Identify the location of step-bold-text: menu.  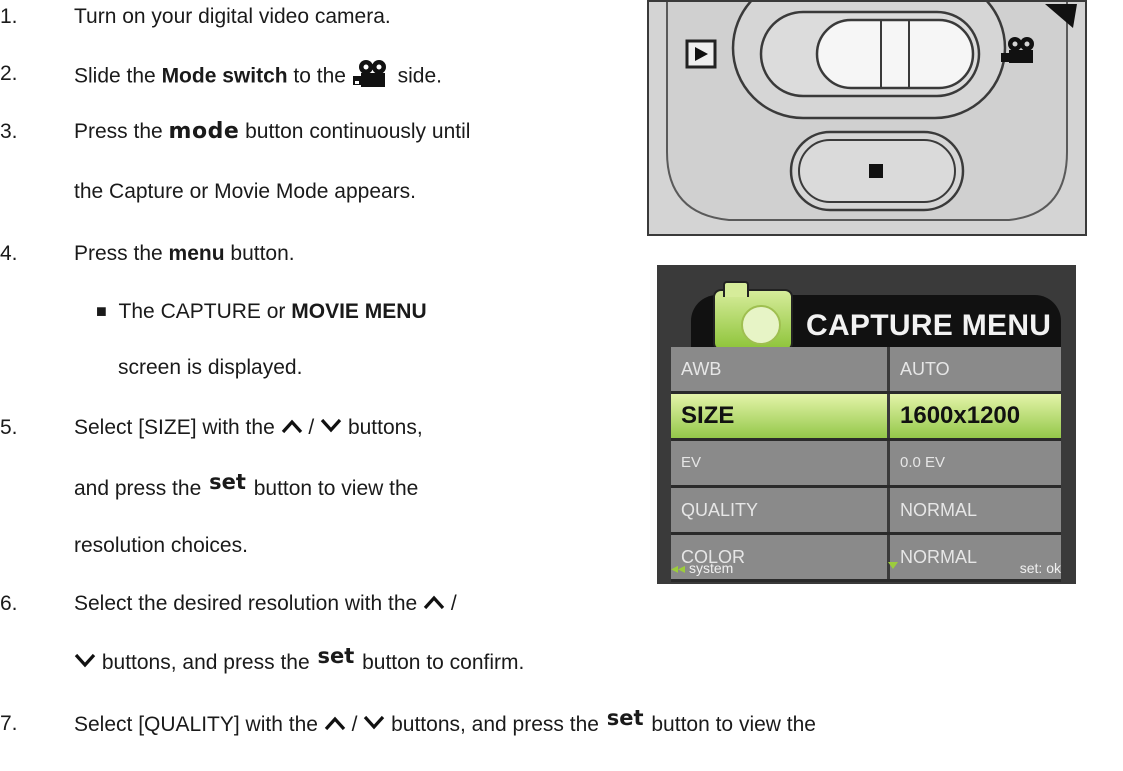
(196, 253).